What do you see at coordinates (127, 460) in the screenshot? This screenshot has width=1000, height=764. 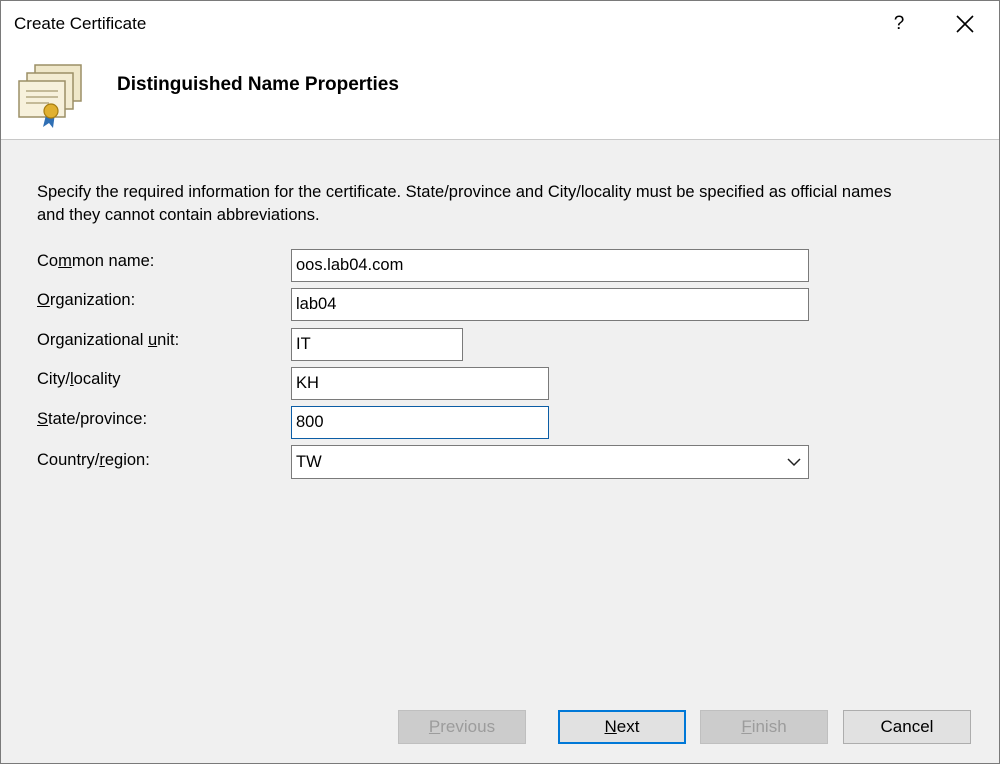 I see `label-part: egion:` at bounding box center [127, 460].